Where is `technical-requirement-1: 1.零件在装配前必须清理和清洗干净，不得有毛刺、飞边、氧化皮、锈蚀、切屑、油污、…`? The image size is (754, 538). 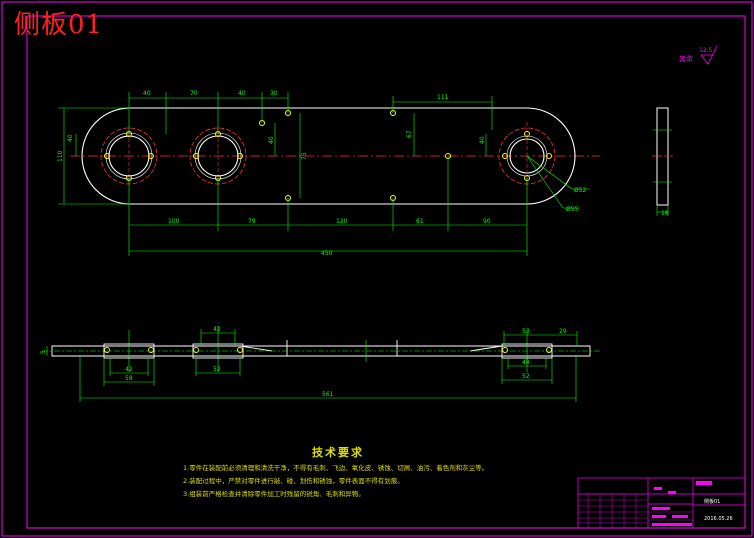
technical-requirement-1: 1.零件在装配前必须清理和清洗干净，不得有毛刺、飞边、氧化皮、锈蚀、切屑、油污、… is located at coordinates (336, 468).